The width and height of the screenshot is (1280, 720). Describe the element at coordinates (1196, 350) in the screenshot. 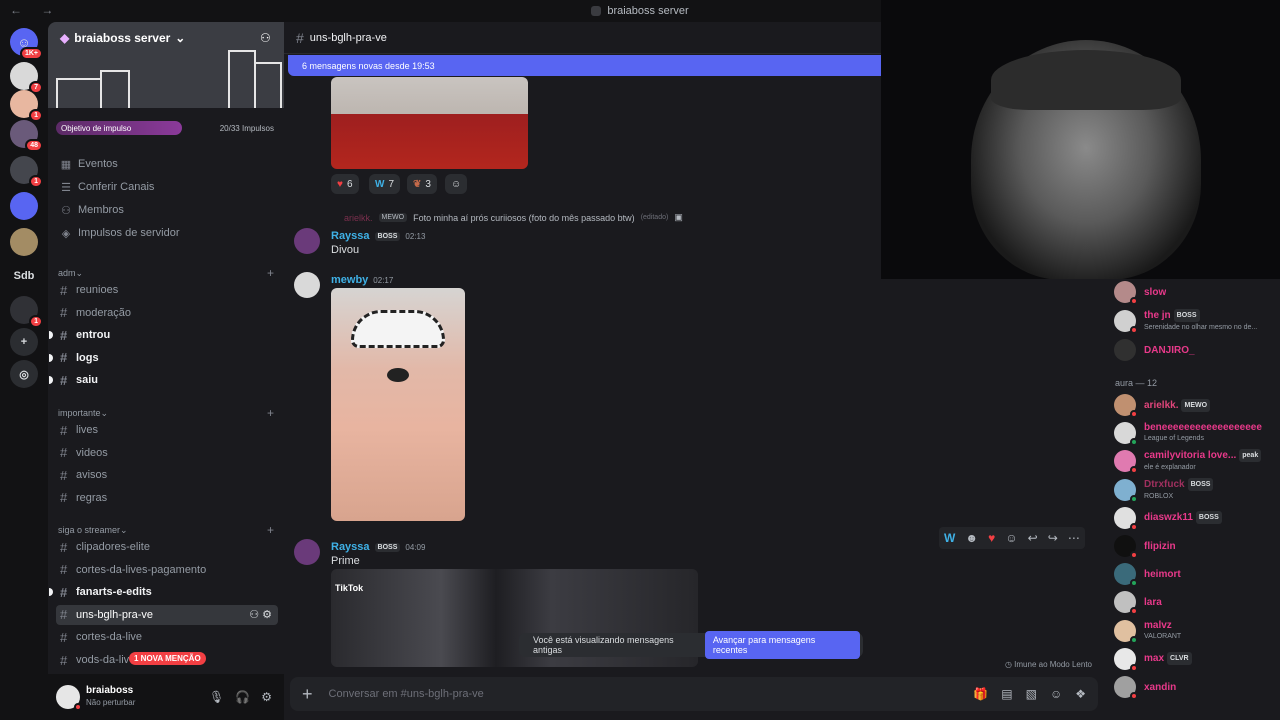

I see `member-item: DANJIRO_` at that location.